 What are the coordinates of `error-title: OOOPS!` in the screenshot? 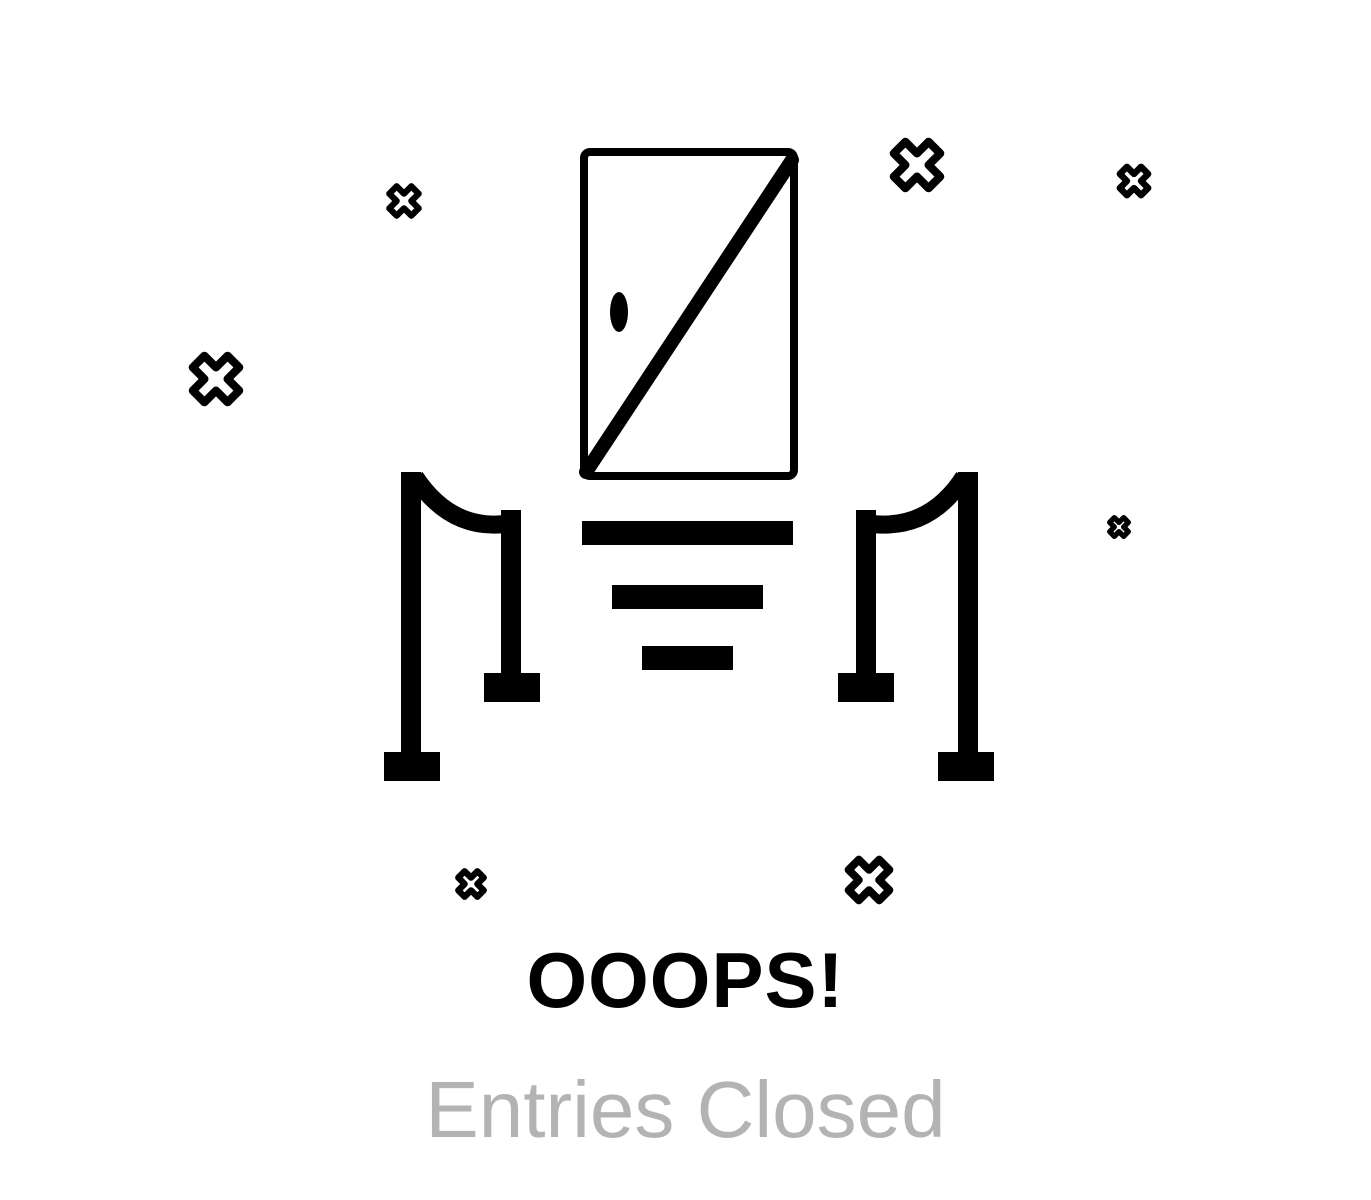 It's located at (685, 980).